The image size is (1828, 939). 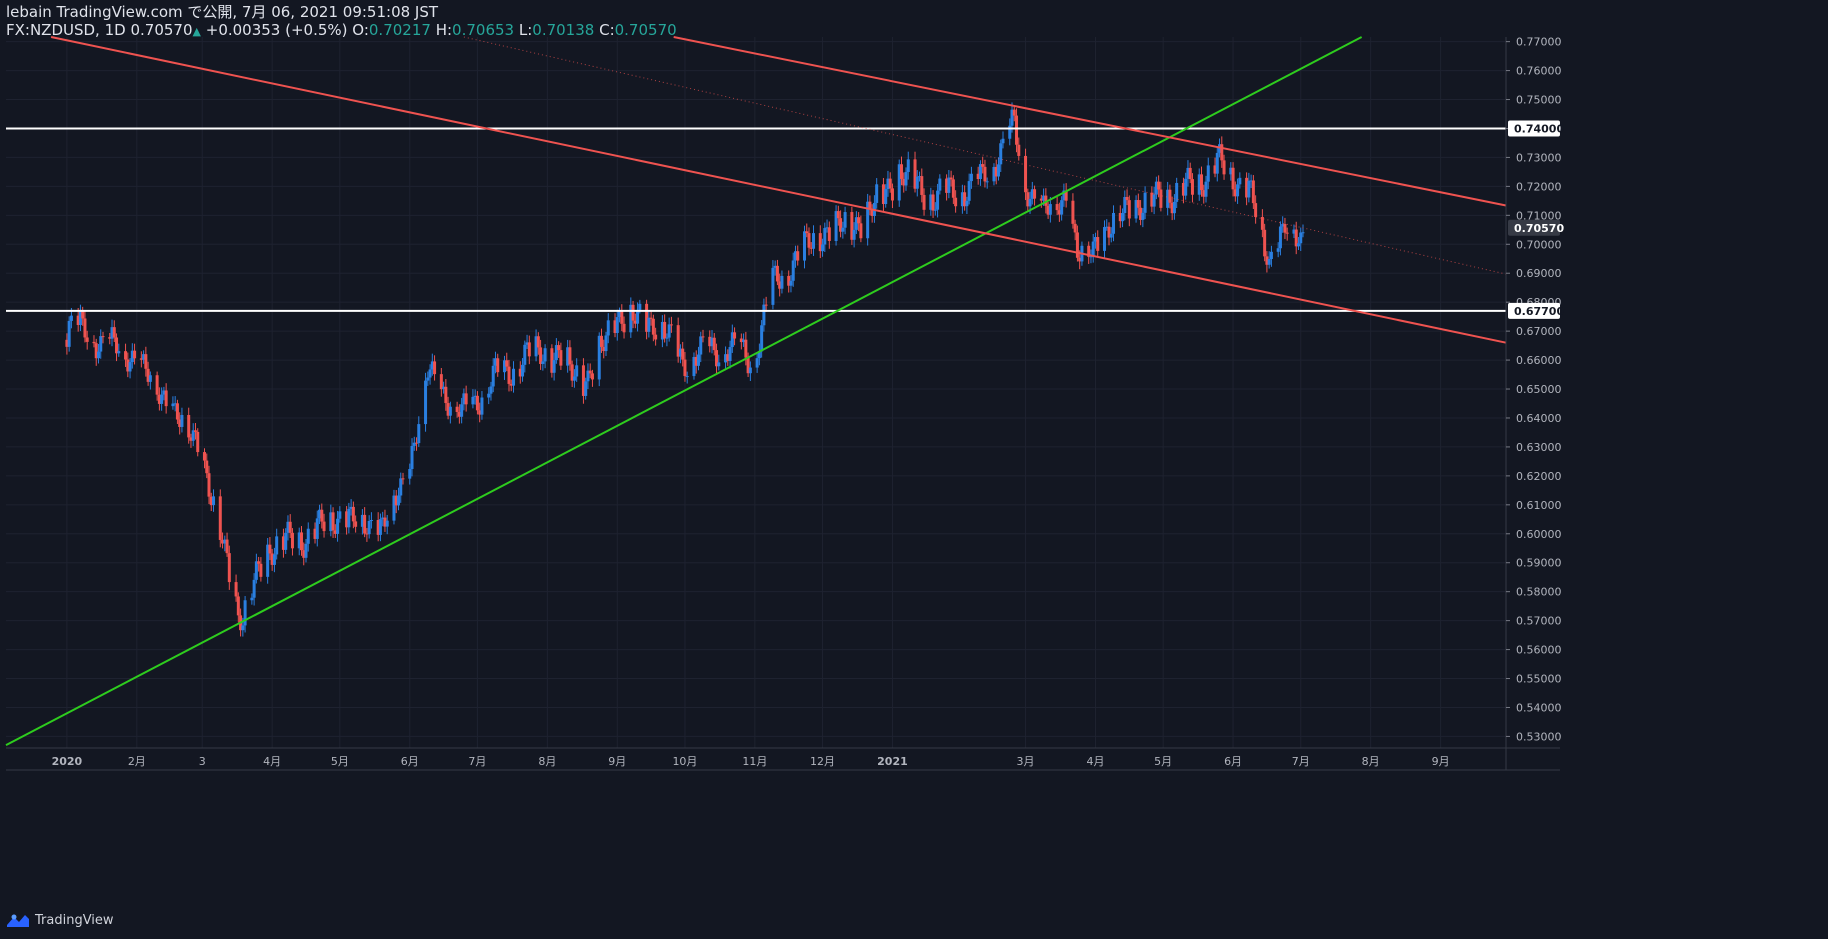 I want to click on x-tick-label: 2月, so click(x=137, y=761).